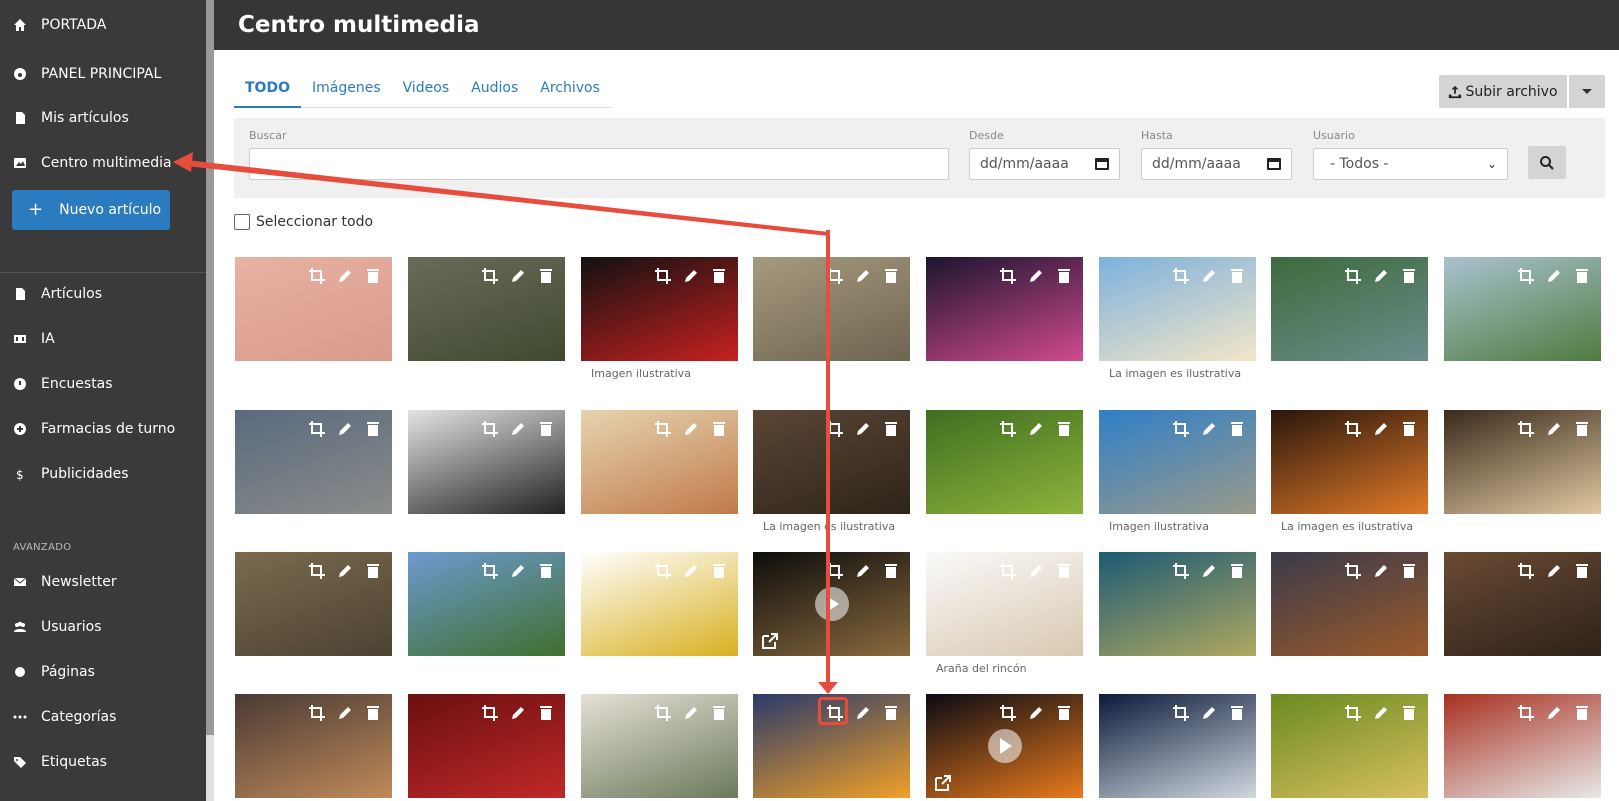 The height and width of the screenshot is (801, 1619). What do you see at coordinates (103, 672) in the screenshot?
I see `sidebar-item-paginas: Páginas` at bounding box center [103, 672].